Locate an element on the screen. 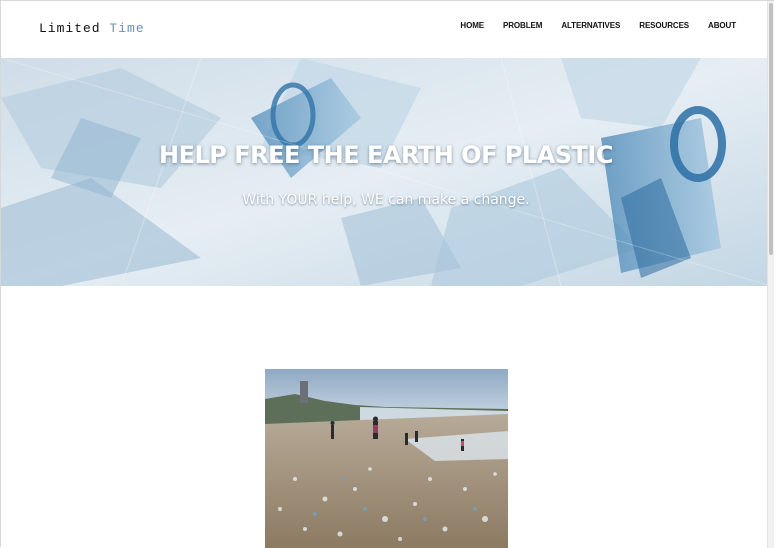 The height and width of the screenshot is (548, 776). nav-alternatives: ALTERNATIVES is located at coordinates (590, 25).